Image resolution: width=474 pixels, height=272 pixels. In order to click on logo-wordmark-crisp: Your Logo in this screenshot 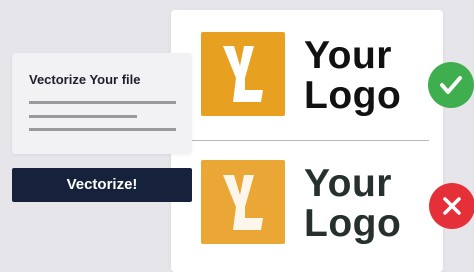, I will do `click(374, 76)`.